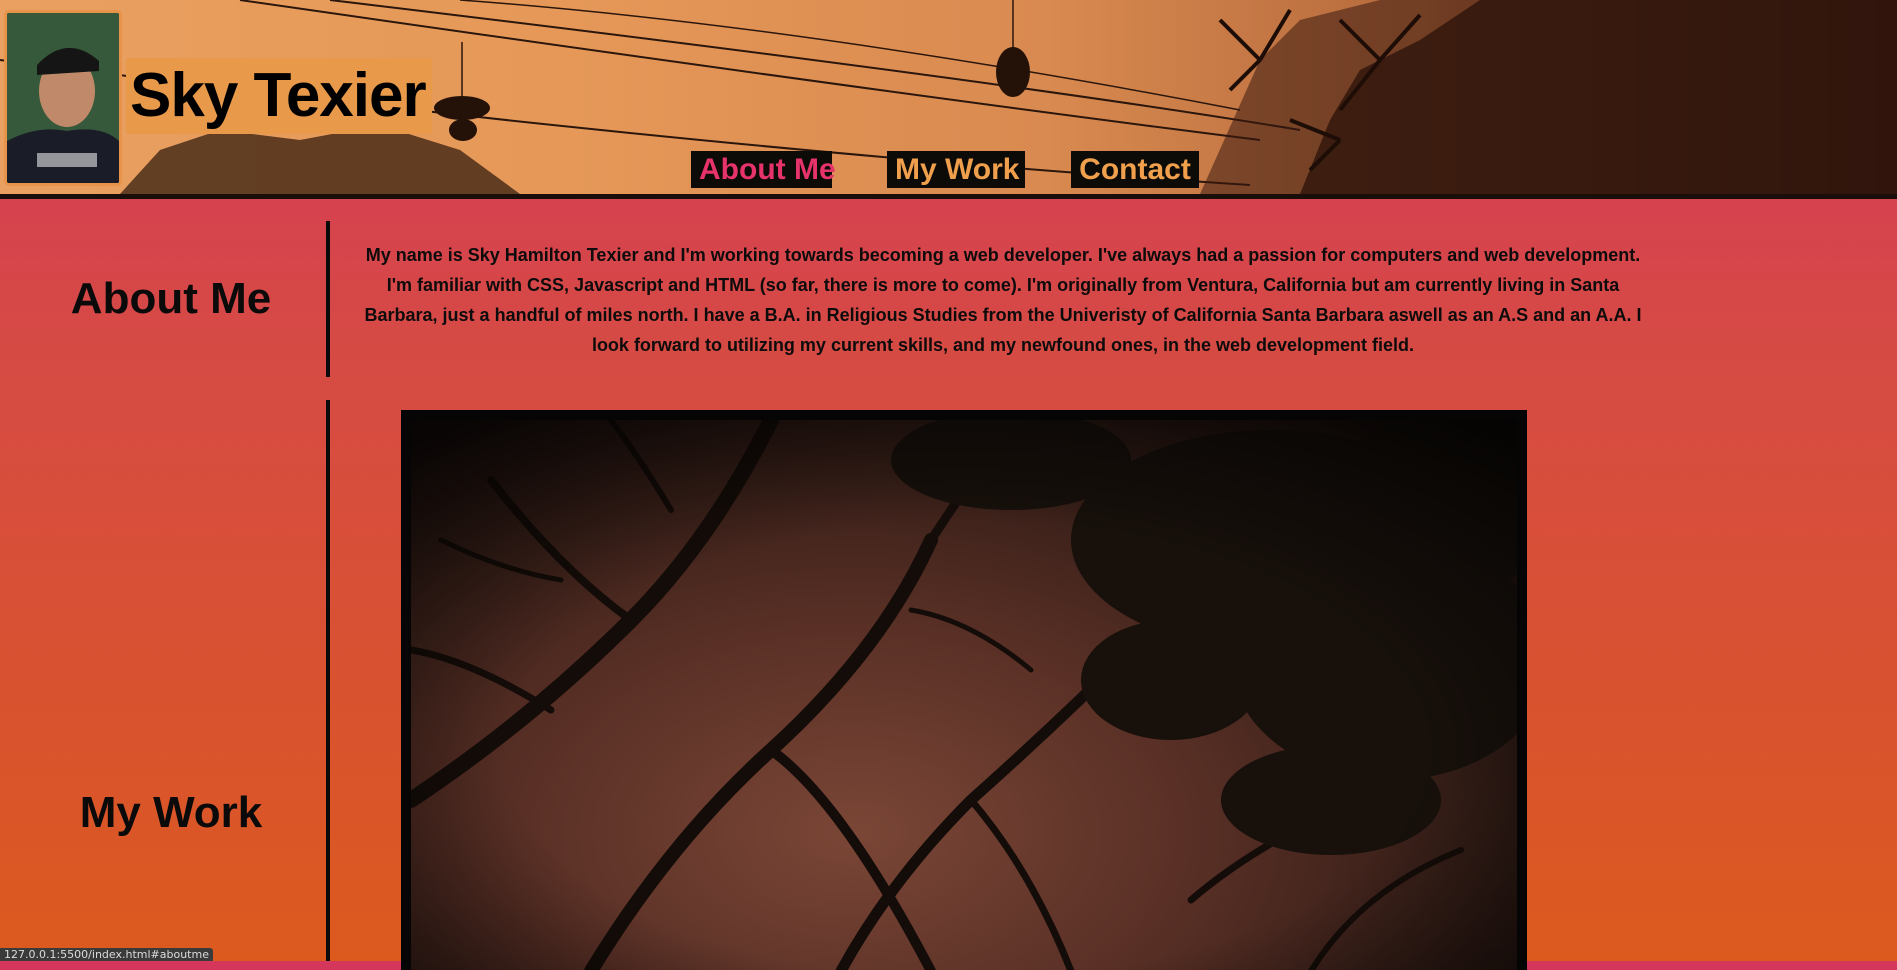 The width and height of the screenshot is (1897, 970). What do you see at coordinates (171, 298) in the screenshot?
I see `about-heading: About Me` at bounding box center [171, 298].